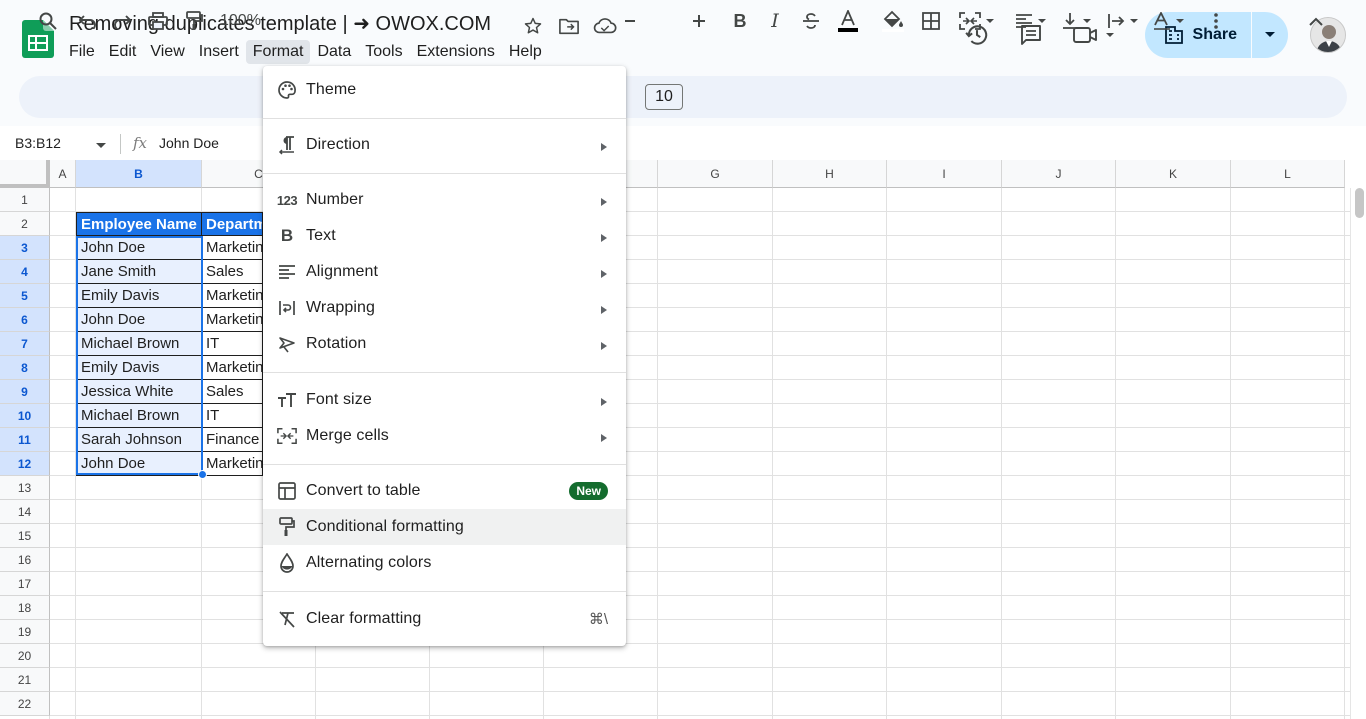  I want to click on select-all-corner, so click(25, 174).